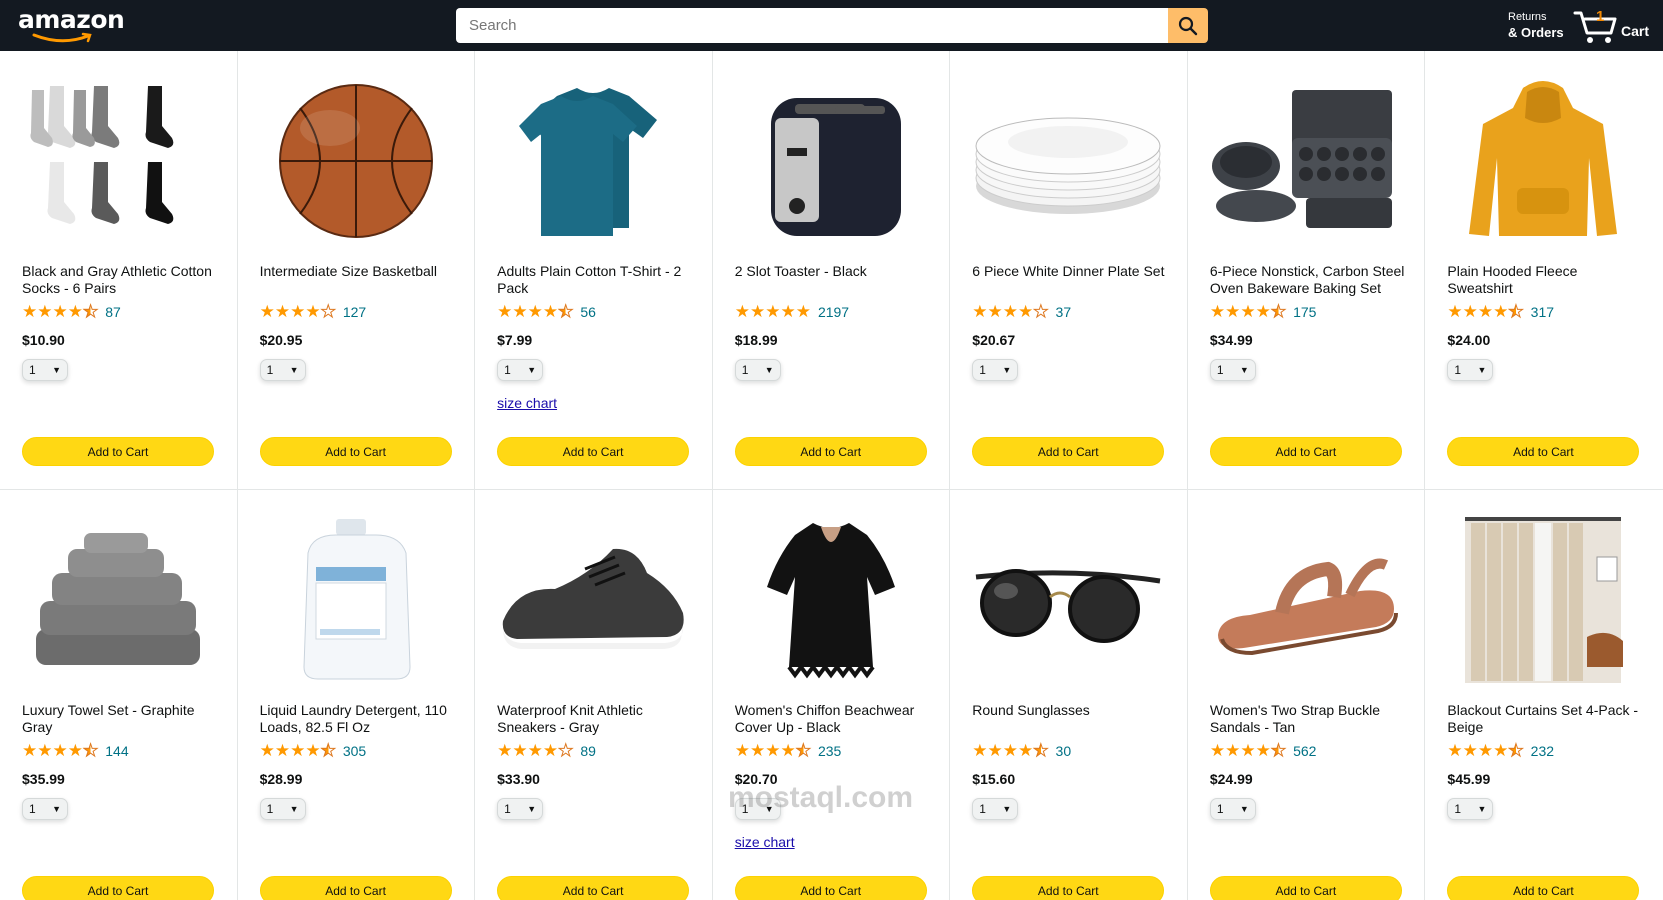  What do you see at coordinates (546, 311) in the screenshot?
I see `product-rating: ★ ★ ★ ★ ★ 56` at bounding box center [546, 311].